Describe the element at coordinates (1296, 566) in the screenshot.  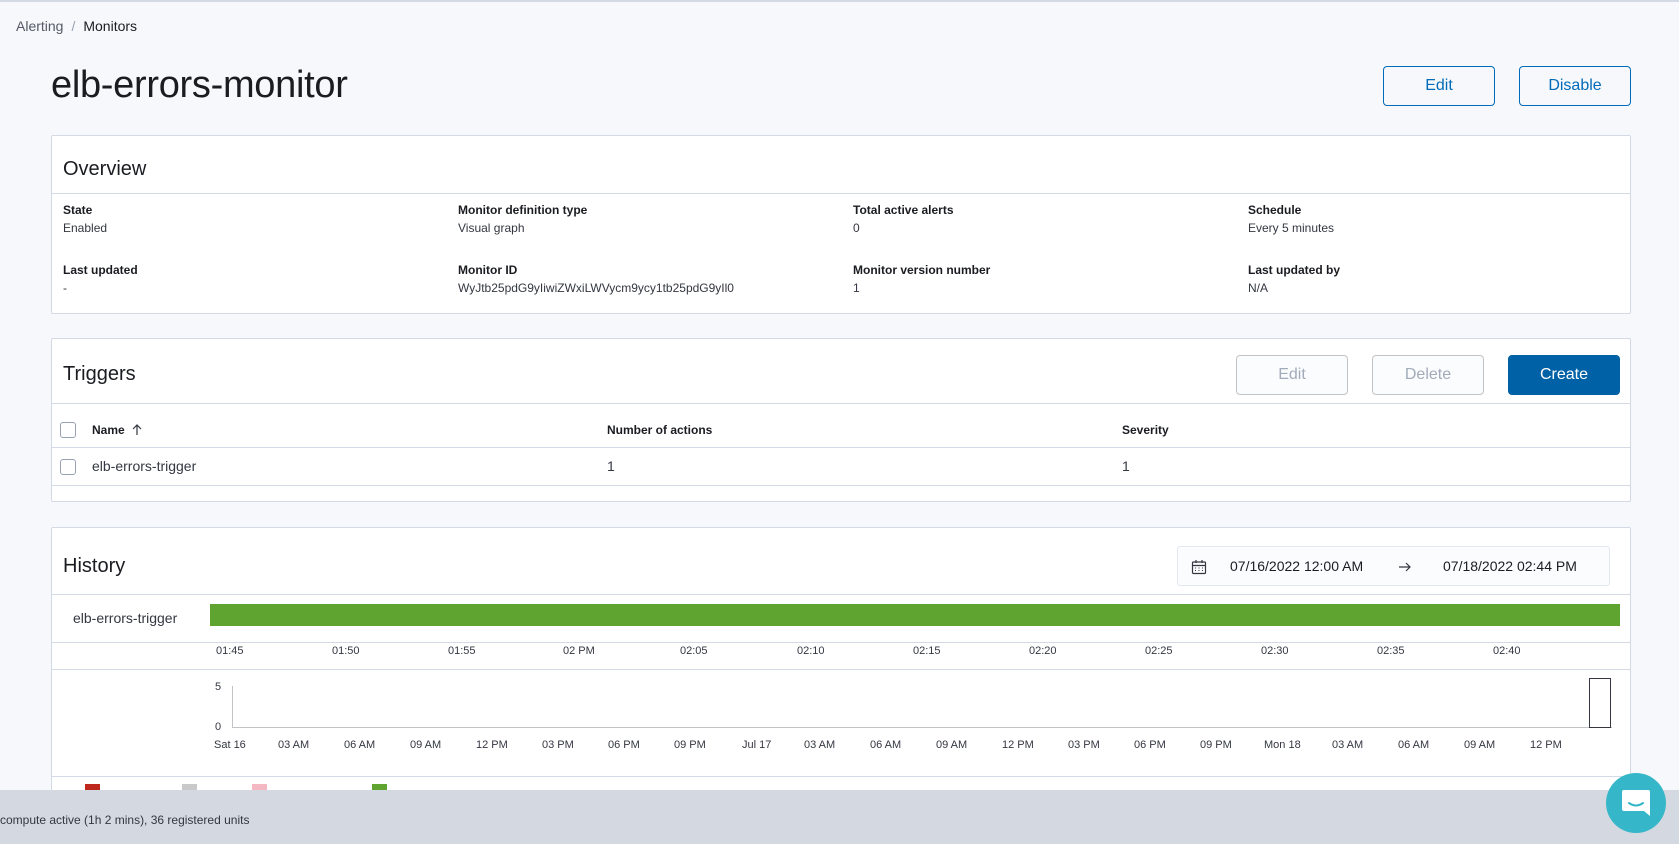
I see `start-date-button: 07/16/2022 12:00 AM` at that location.